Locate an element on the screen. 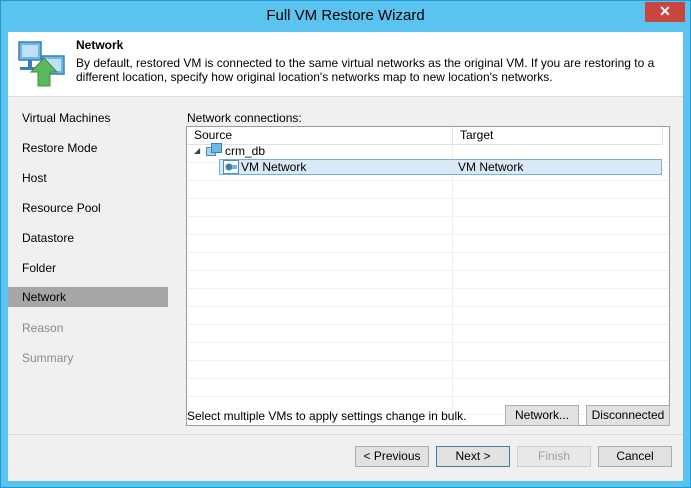 This screenshot has width=691, height=488. network-target-value: VM Network is located at coordinates (491, 167).